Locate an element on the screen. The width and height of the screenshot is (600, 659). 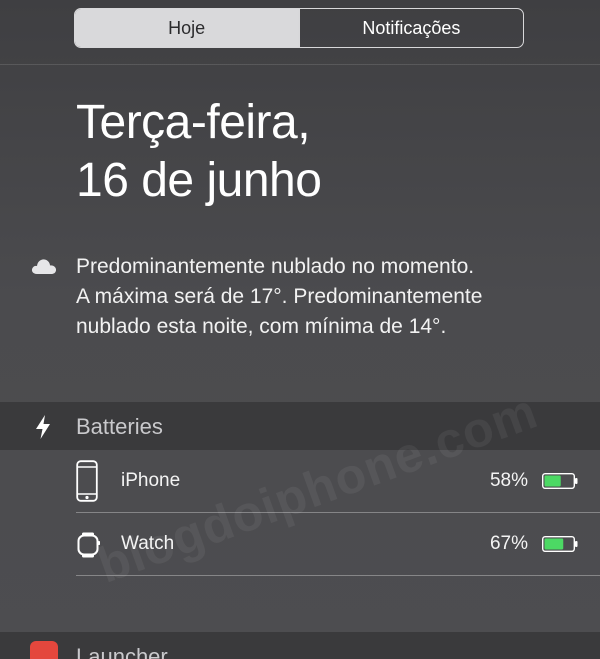
batteries-widget-title: Batteries is located at coordinates (119, 426).